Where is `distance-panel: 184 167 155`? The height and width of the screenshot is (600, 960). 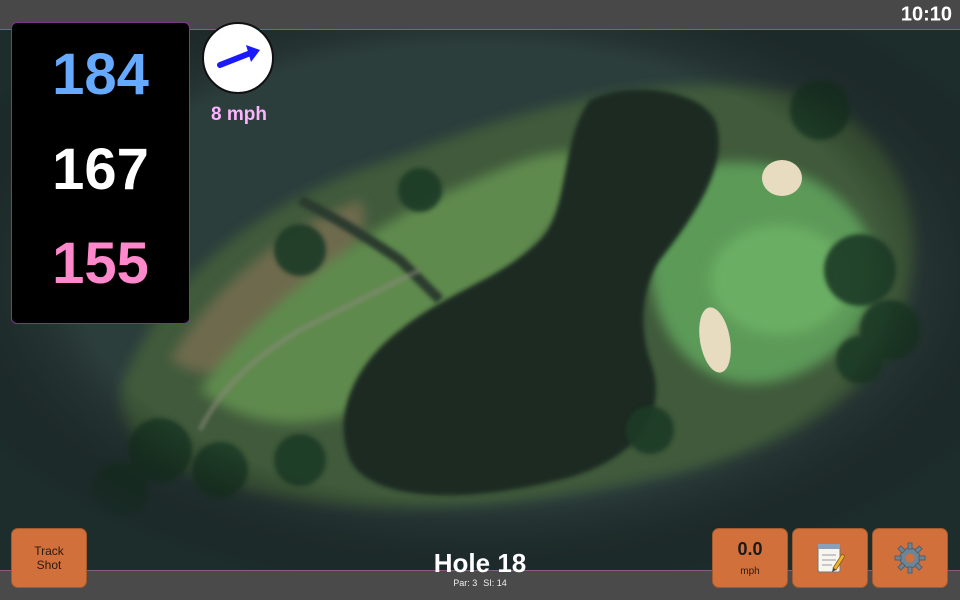
distance-panel: 184 167 155 is located at coordinates (100, 173).